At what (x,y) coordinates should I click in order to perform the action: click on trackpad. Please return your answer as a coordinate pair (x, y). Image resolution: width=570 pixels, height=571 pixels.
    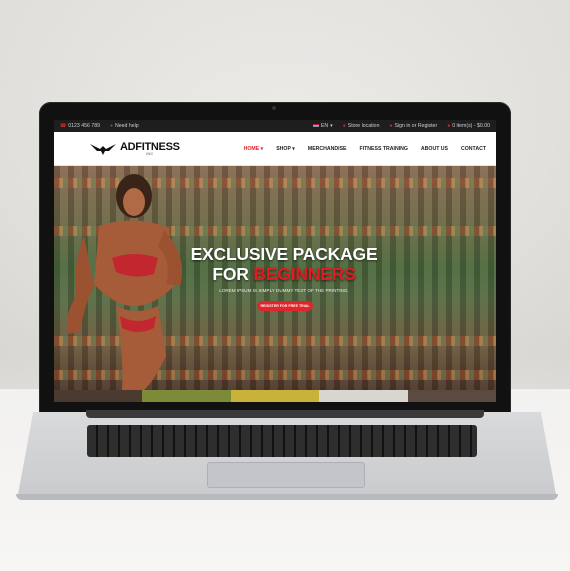
    Looking at the image, I should click on (286, 475).